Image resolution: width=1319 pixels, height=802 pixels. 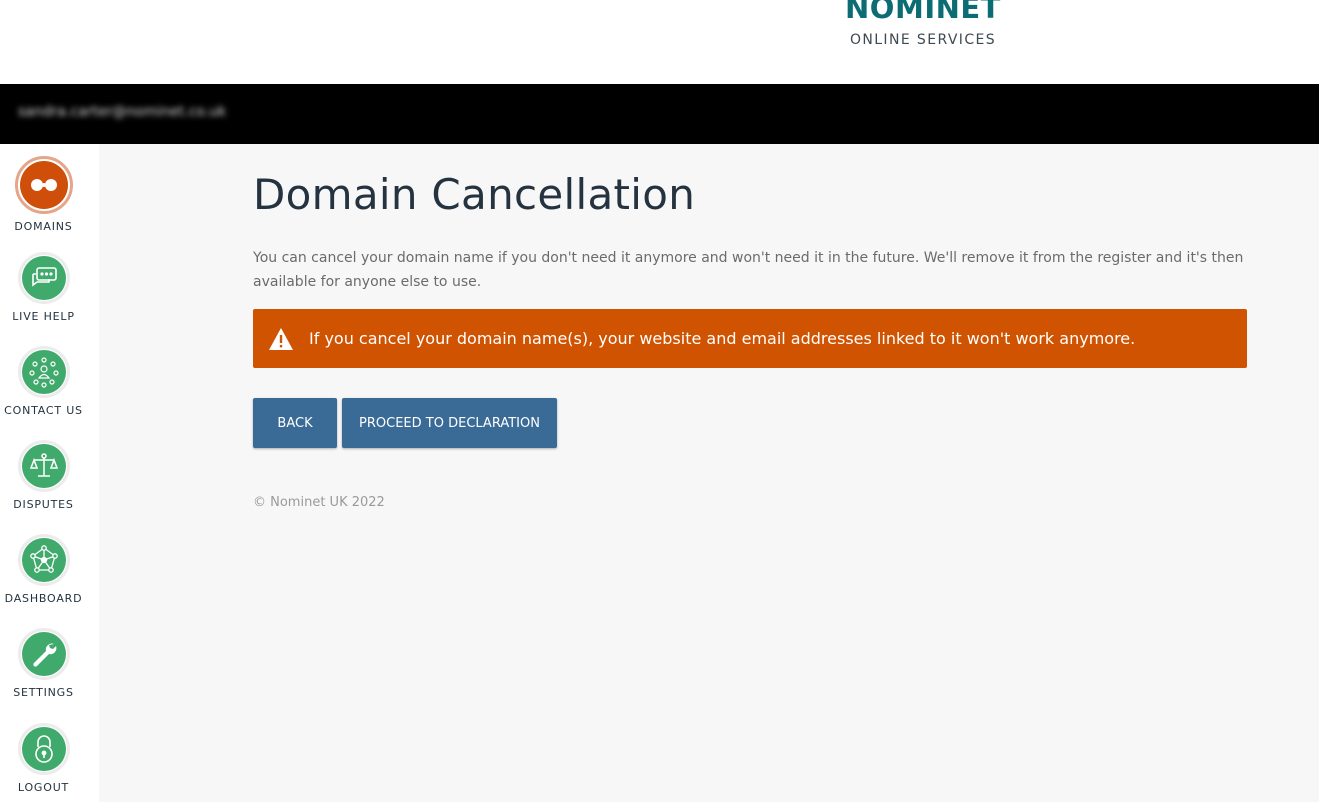 What do you see at coordinates (281, 339) in the screenshot?
I see `warning-icon` at bounding box center [281, 339].